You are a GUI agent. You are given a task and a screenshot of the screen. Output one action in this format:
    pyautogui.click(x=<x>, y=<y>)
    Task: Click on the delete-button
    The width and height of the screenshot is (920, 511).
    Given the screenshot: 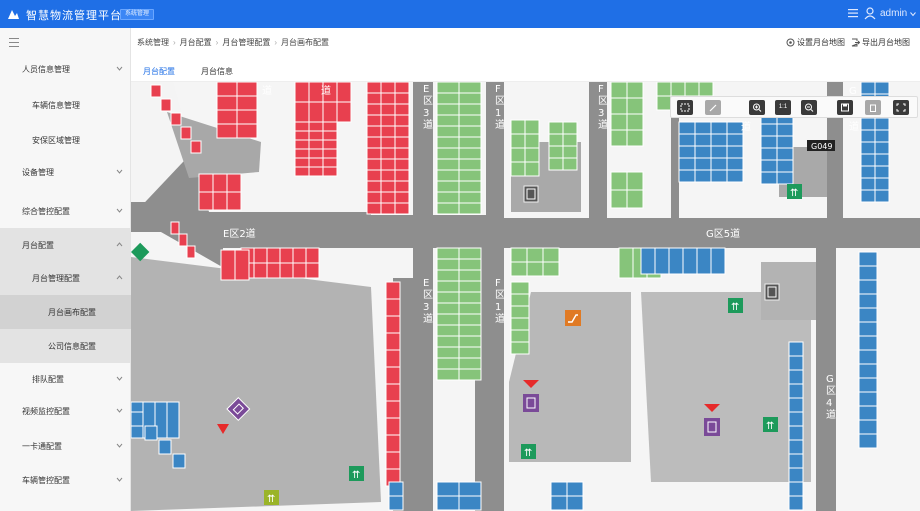 What is the action you would take?
    pyautogui.click(x=873, y=107)
    